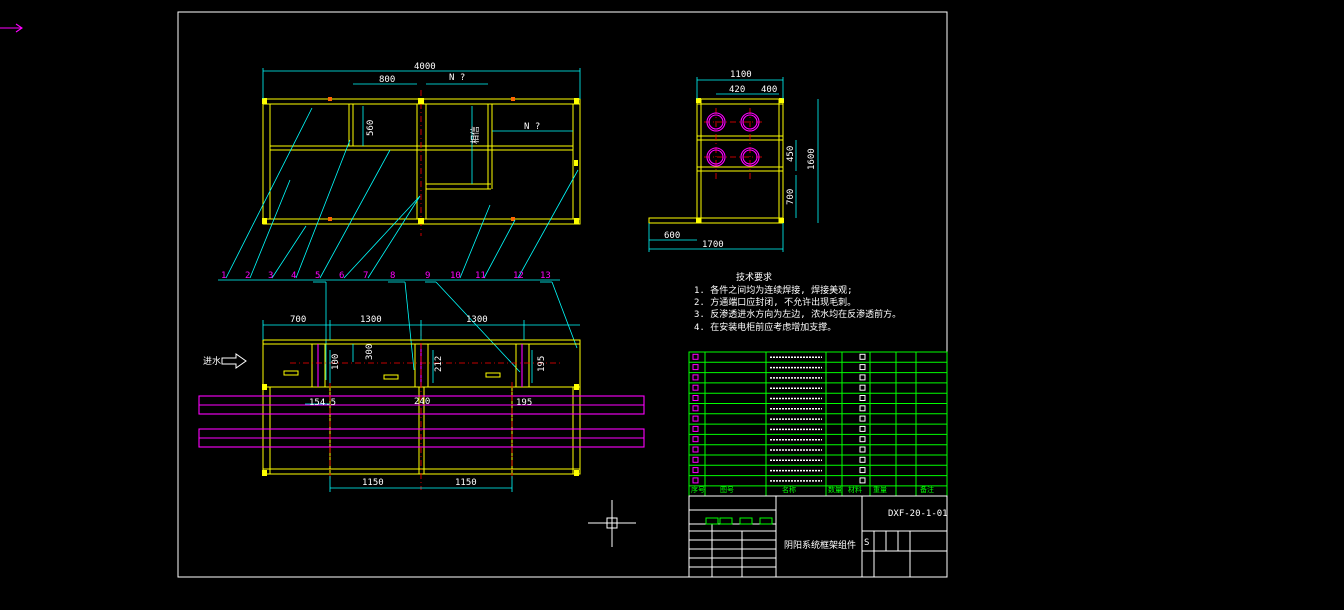 The width and height of the screenshot is (1344, 610). I want to click on svg-text: 材料, so click(855, 489).